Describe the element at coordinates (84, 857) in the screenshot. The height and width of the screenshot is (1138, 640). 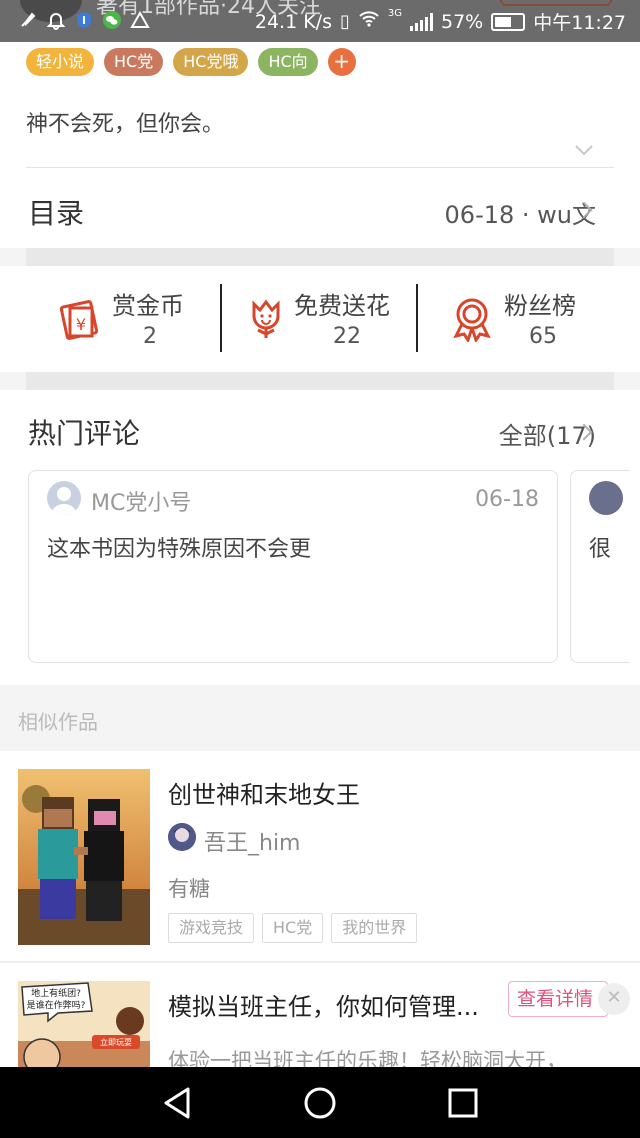
I see `book-cover` at that location.